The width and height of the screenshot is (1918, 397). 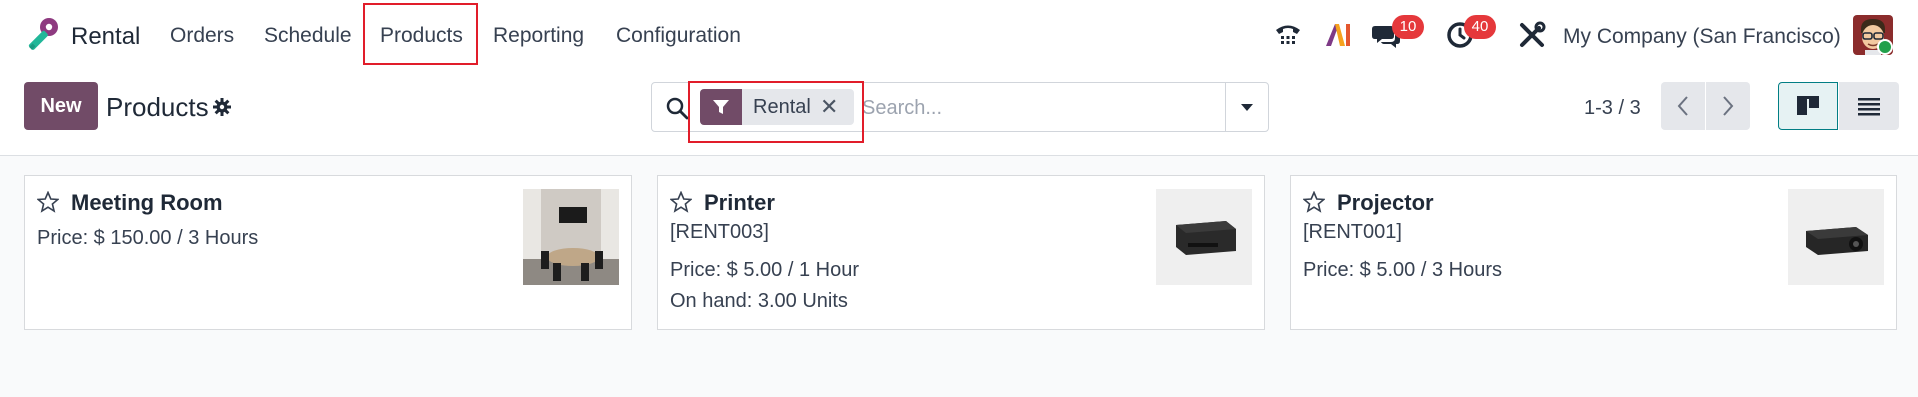 I want to click on online-status-dot, so click(x=1885, y=47).